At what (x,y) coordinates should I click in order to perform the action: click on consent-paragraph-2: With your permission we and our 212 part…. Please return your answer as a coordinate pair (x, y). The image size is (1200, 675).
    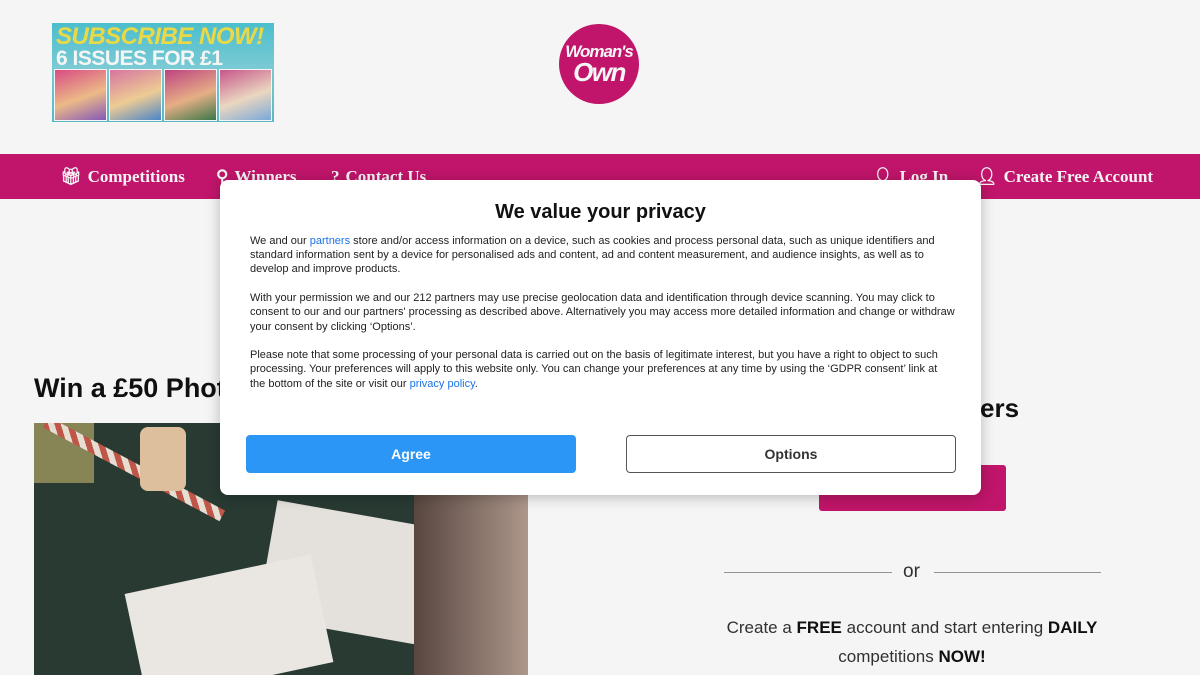
    Looking at the image, I should click on (602, 312).